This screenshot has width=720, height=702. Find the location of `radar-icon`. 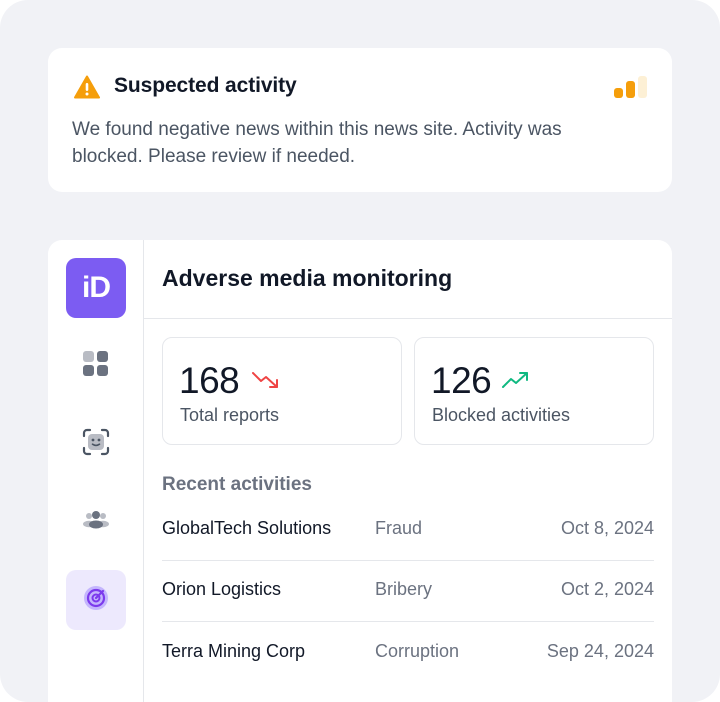

radar-icon is located at coordinates (96, 600).